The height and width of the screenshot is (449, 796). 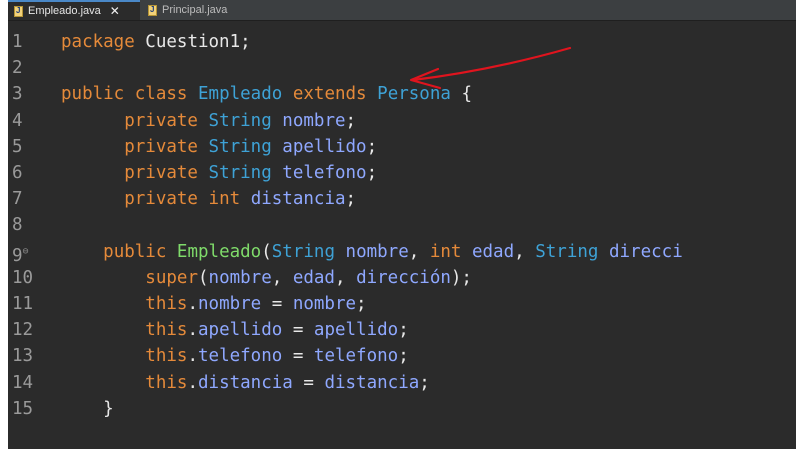 I want to click on code-text: private String telefono;, so click(x=219, y=173).